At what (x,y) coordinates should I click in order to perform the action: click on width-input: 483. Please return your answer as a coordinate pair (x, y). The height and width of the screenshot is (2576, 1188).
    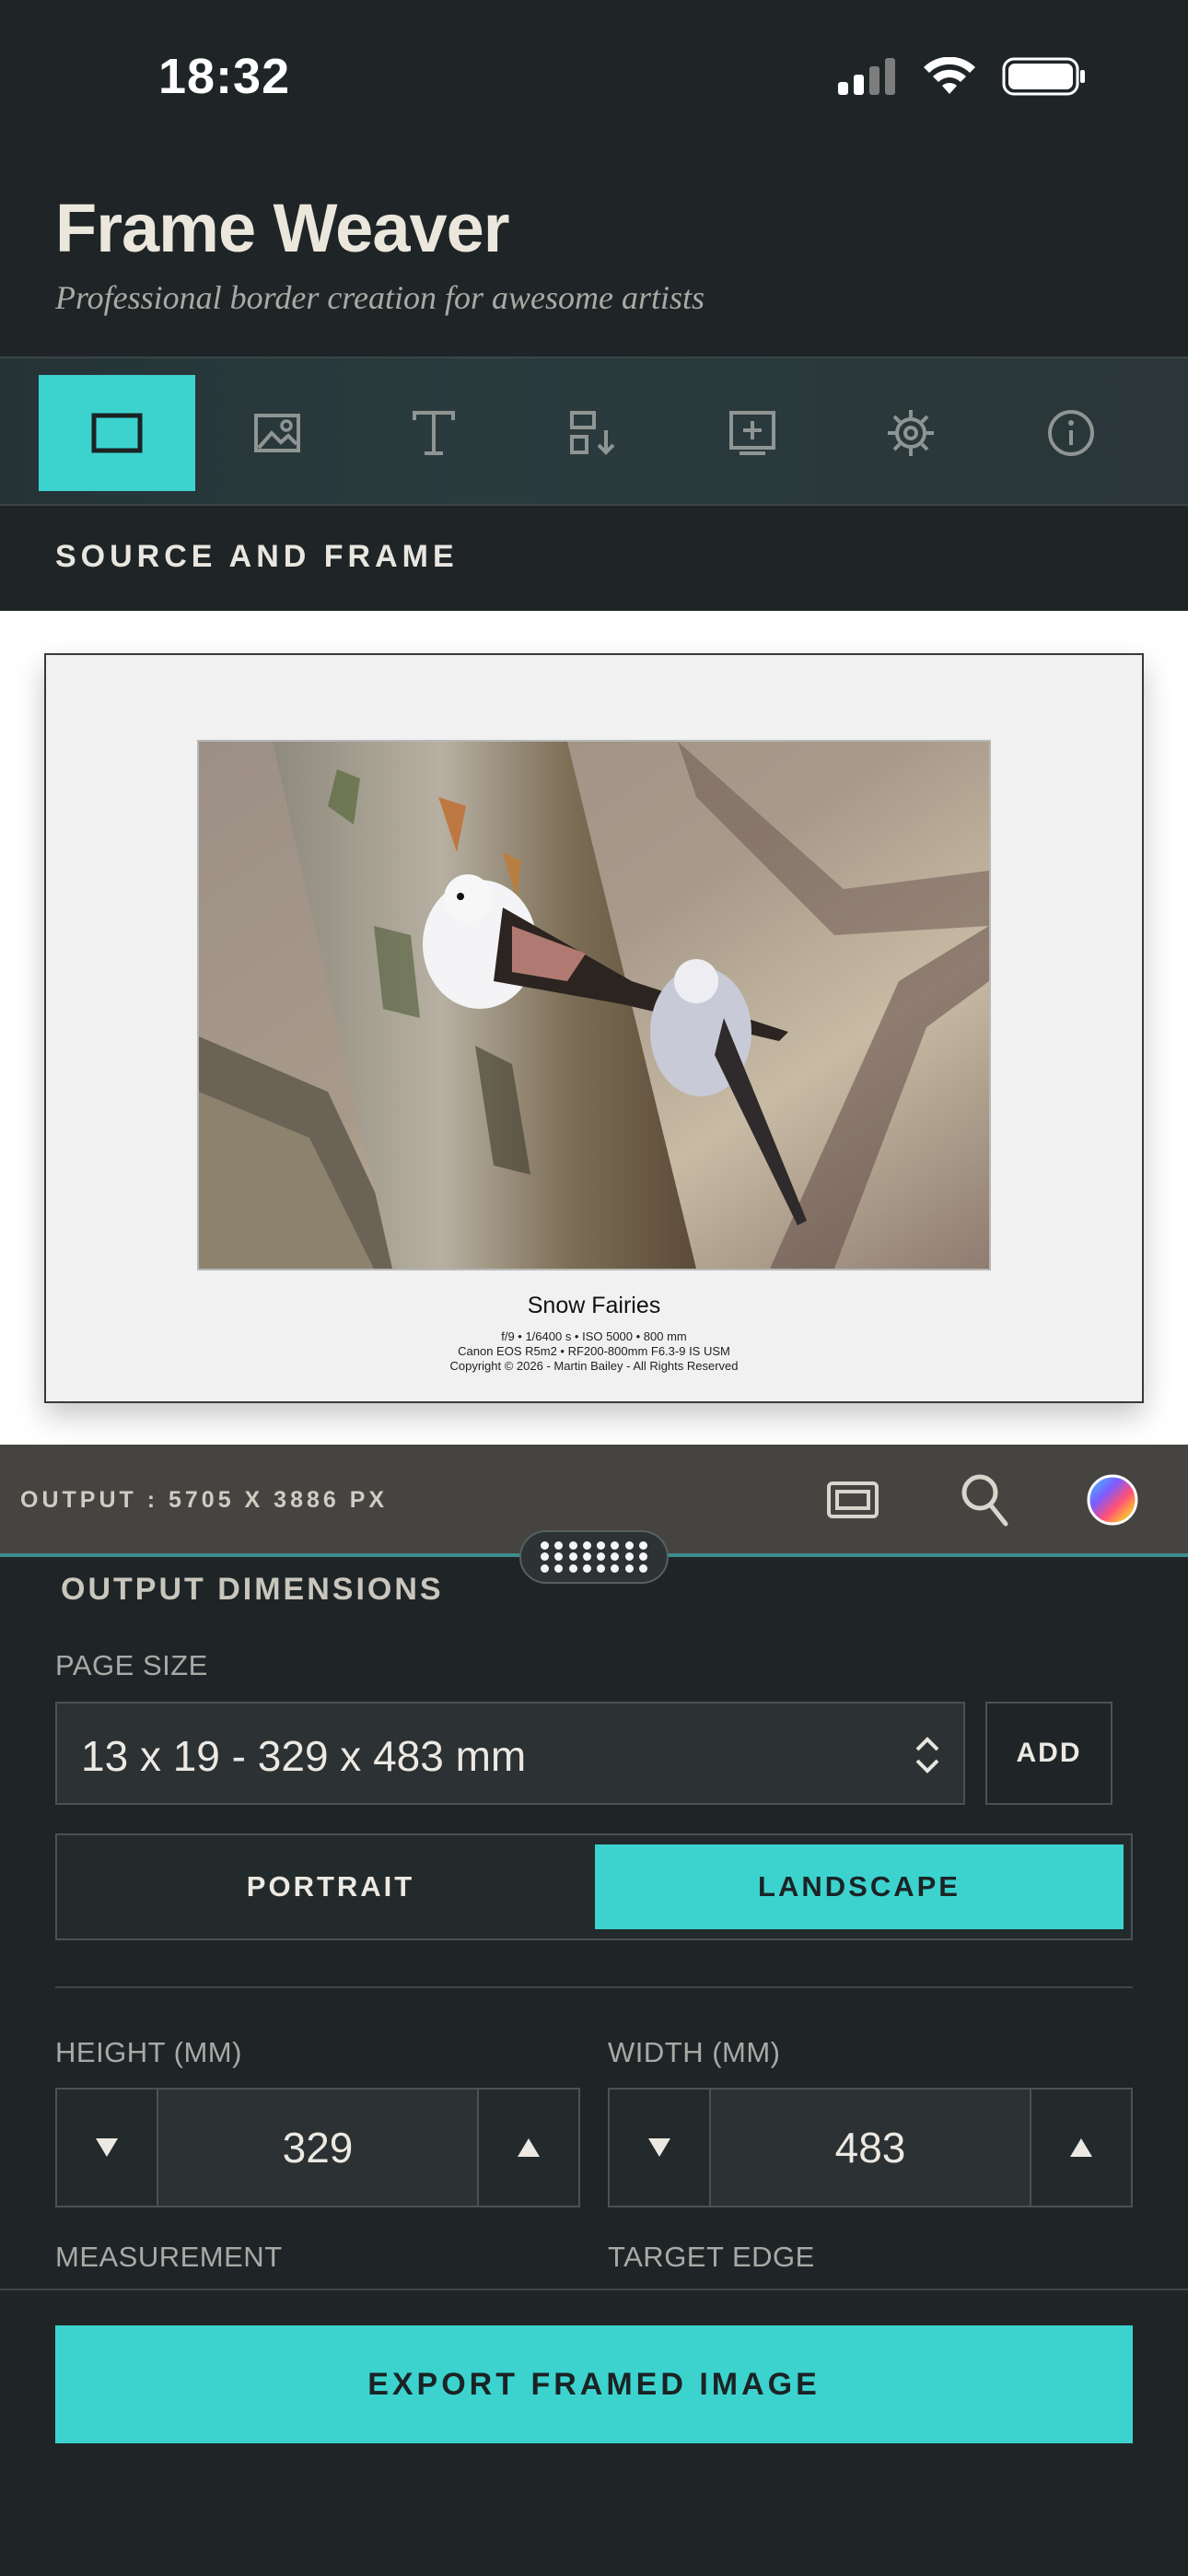
    Looking at the image, I should click on (870, 2148).